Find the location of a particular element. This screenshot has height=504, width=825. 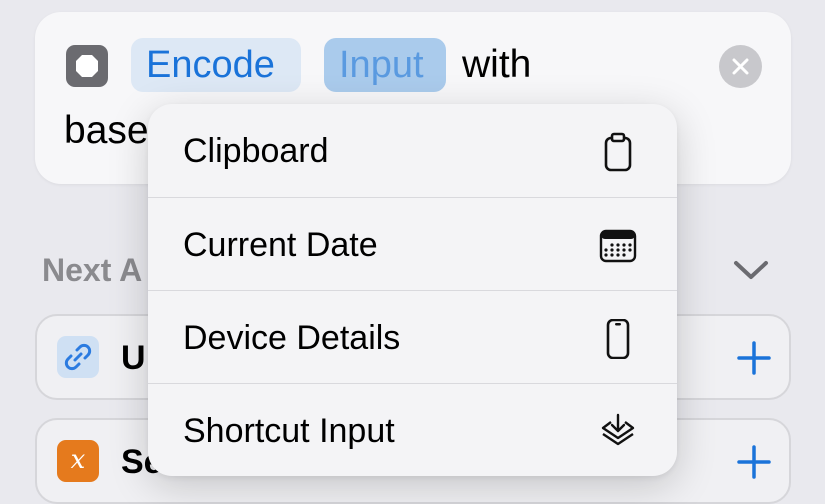

menu-item-device-details: Device Details is located at coordinates (412, 336).